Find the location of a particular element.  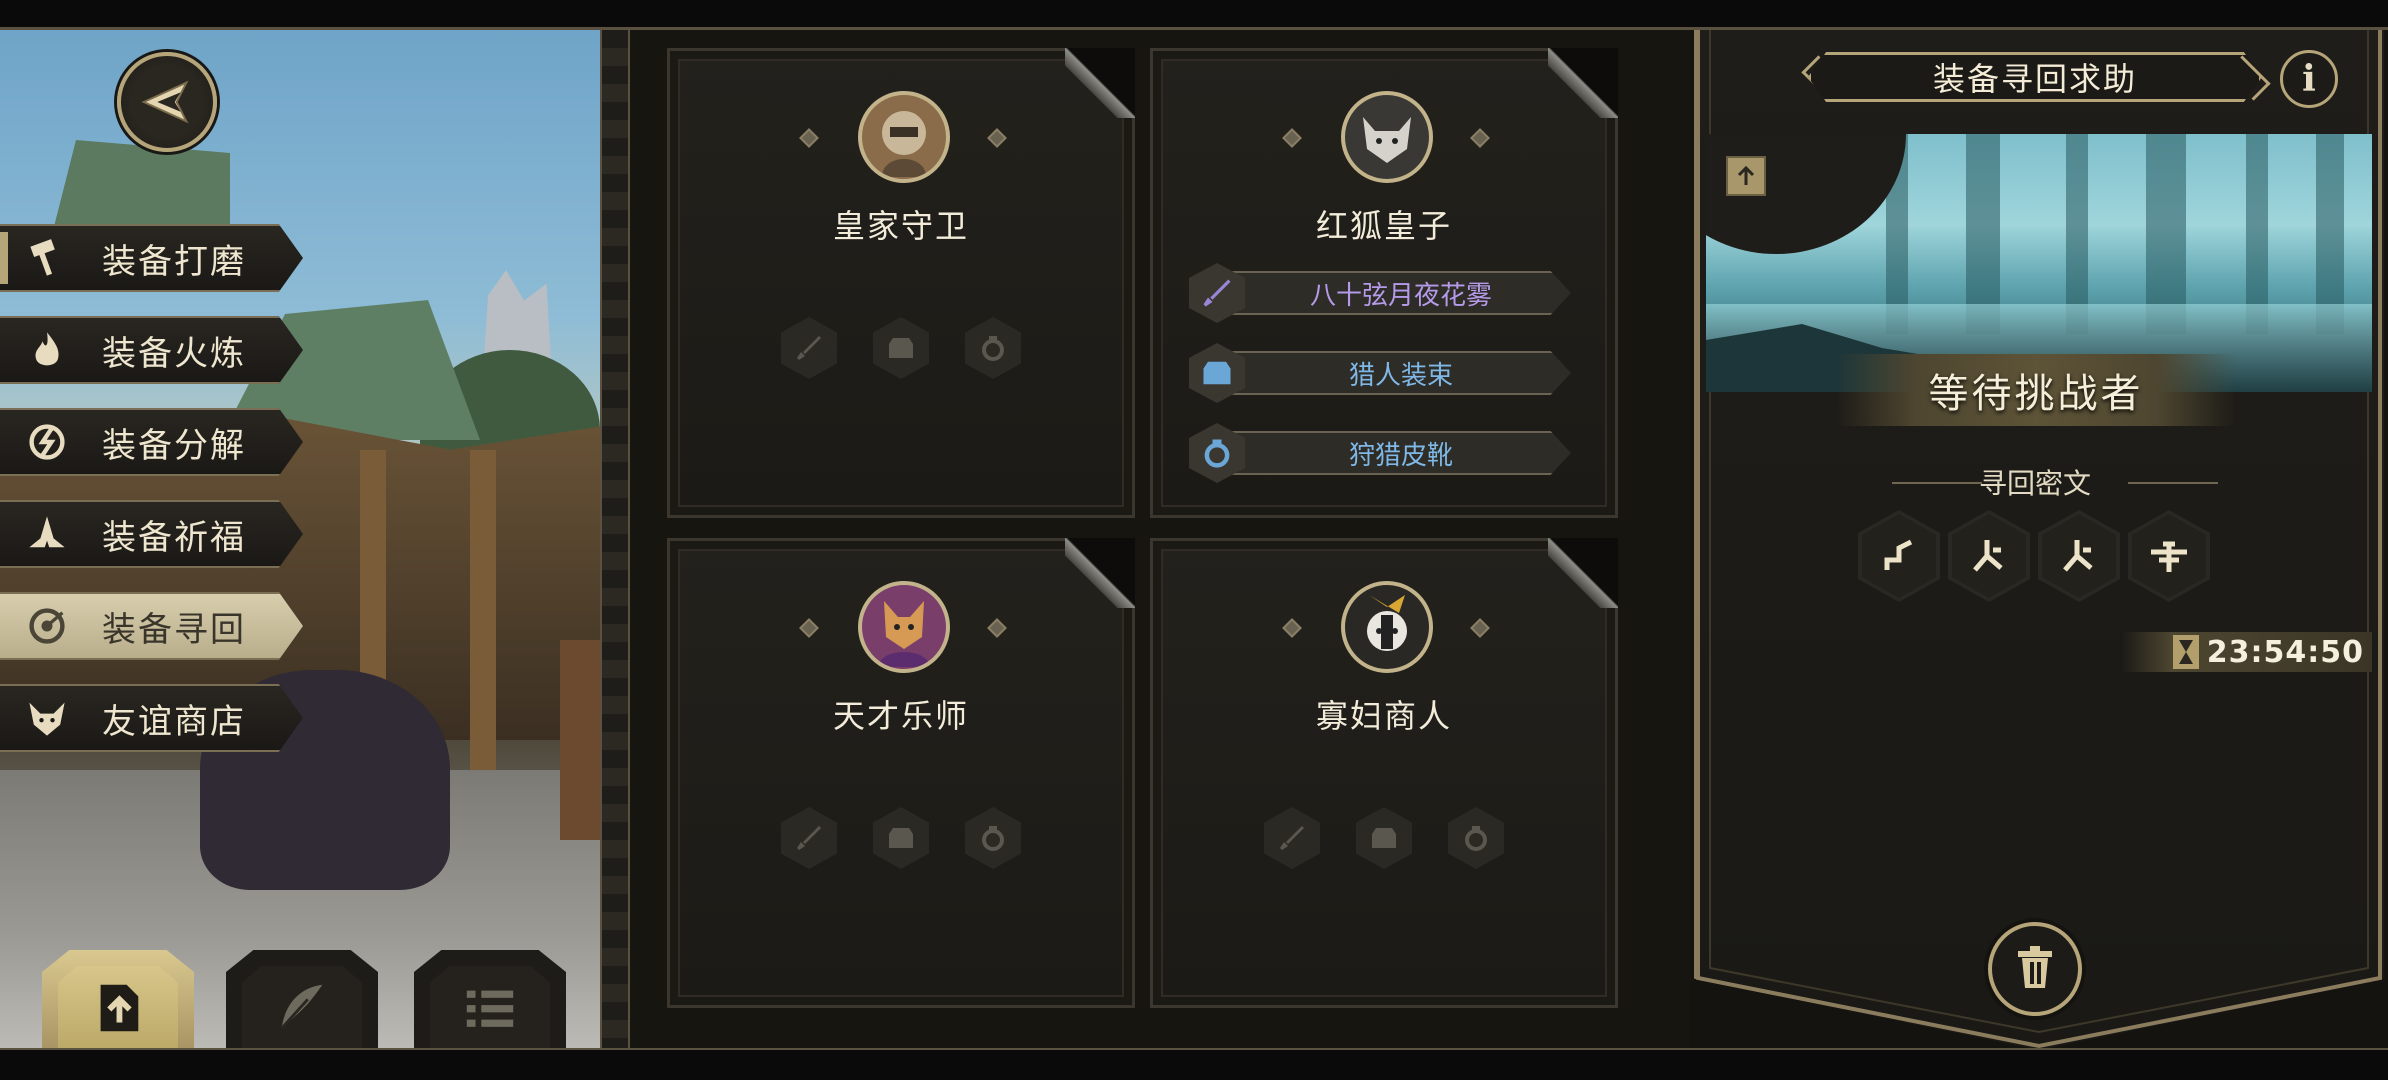

status-banner: 等待挑战者 is located at coordinates (2036, 390).